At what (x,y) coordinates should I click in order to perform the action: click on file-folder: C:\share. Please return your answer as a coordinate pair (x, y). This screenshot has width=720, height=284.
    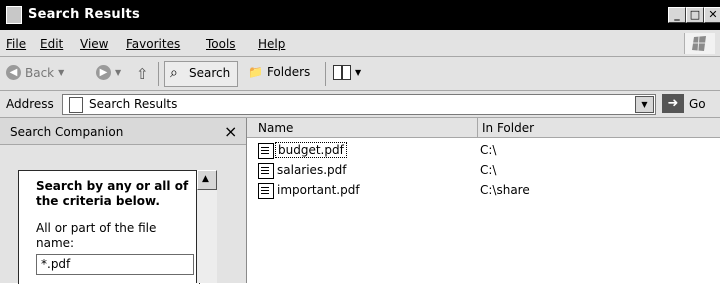
    Looking at the image, I should click on (505, 190).